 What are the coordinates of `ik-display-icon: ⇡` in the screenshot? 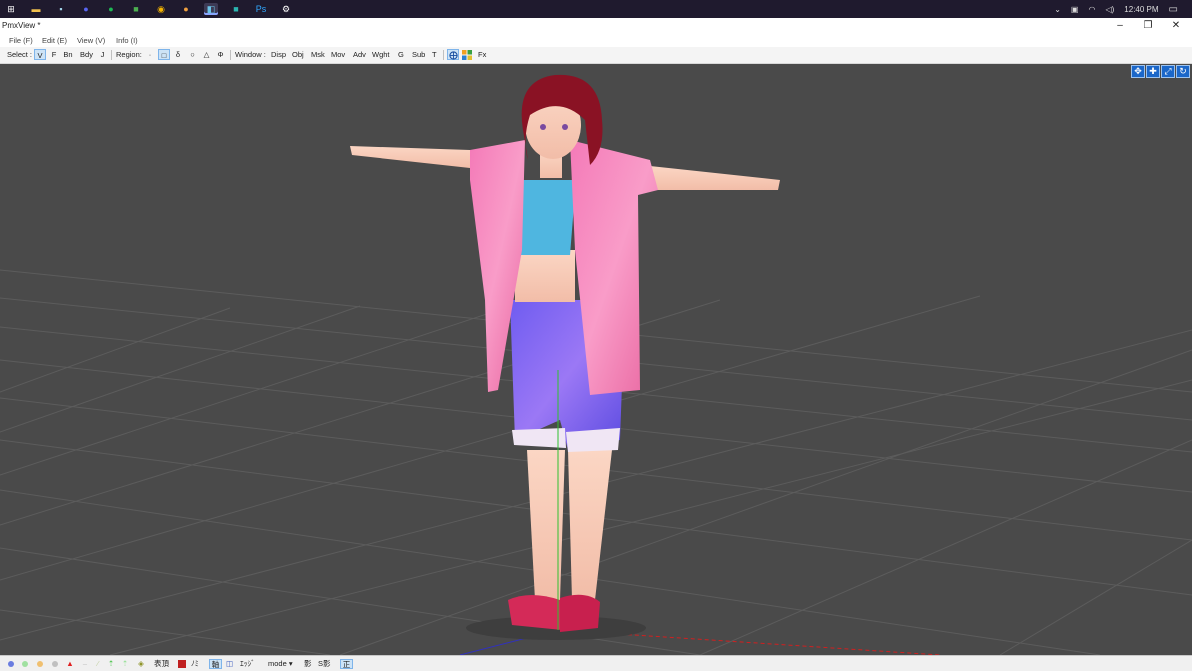 It's located at (111, 664).